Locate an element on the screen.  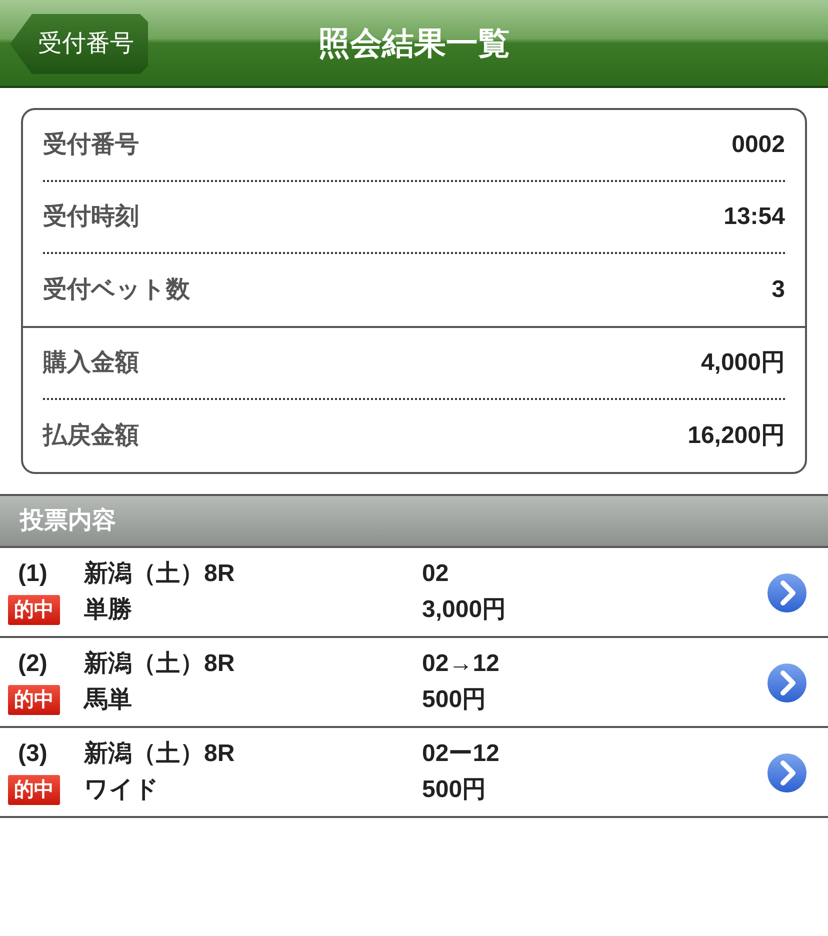
bet-number: (2) is located at coordinates (32, 664).